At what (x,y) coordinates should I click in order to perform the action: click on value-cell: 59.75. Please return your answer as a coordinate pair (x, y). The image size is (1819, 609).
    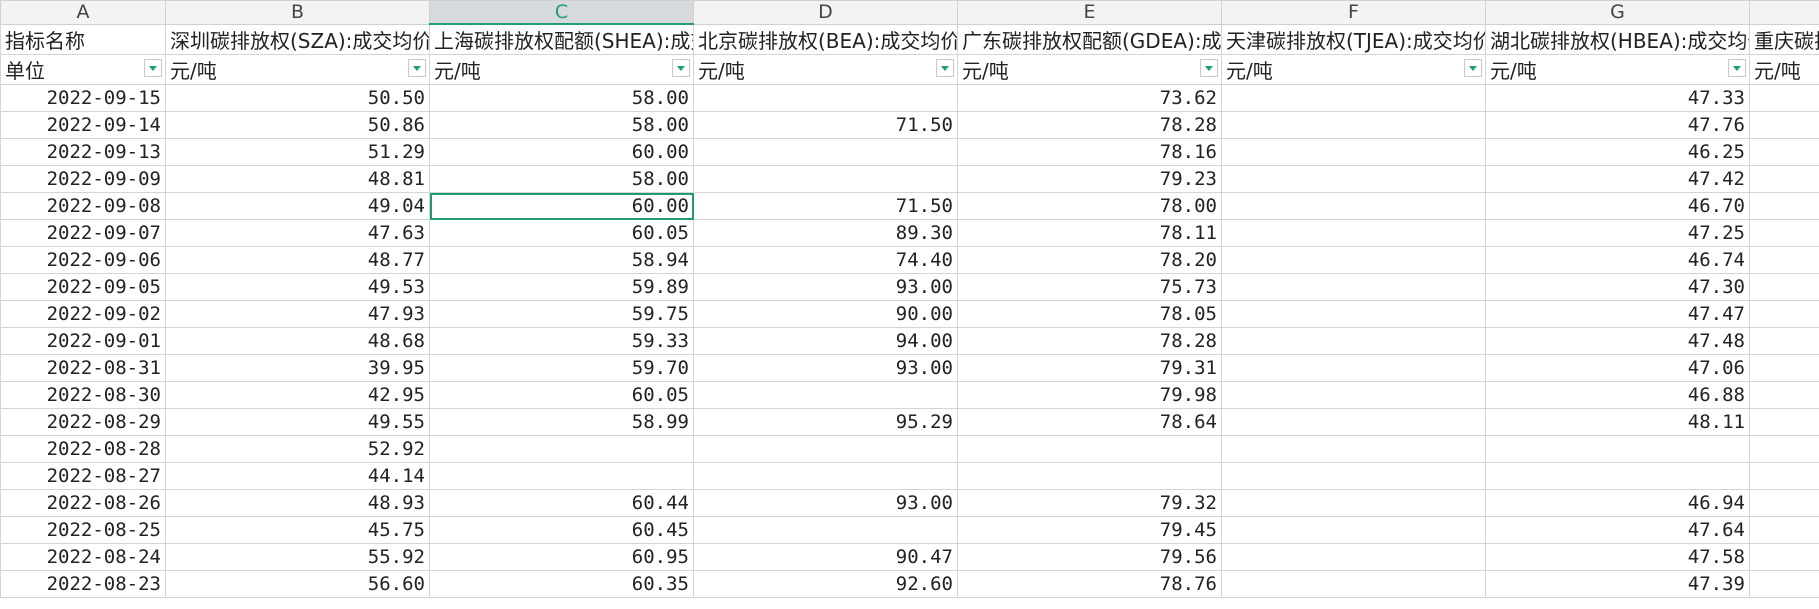
    Looking at the image, I should click on (561, 314).